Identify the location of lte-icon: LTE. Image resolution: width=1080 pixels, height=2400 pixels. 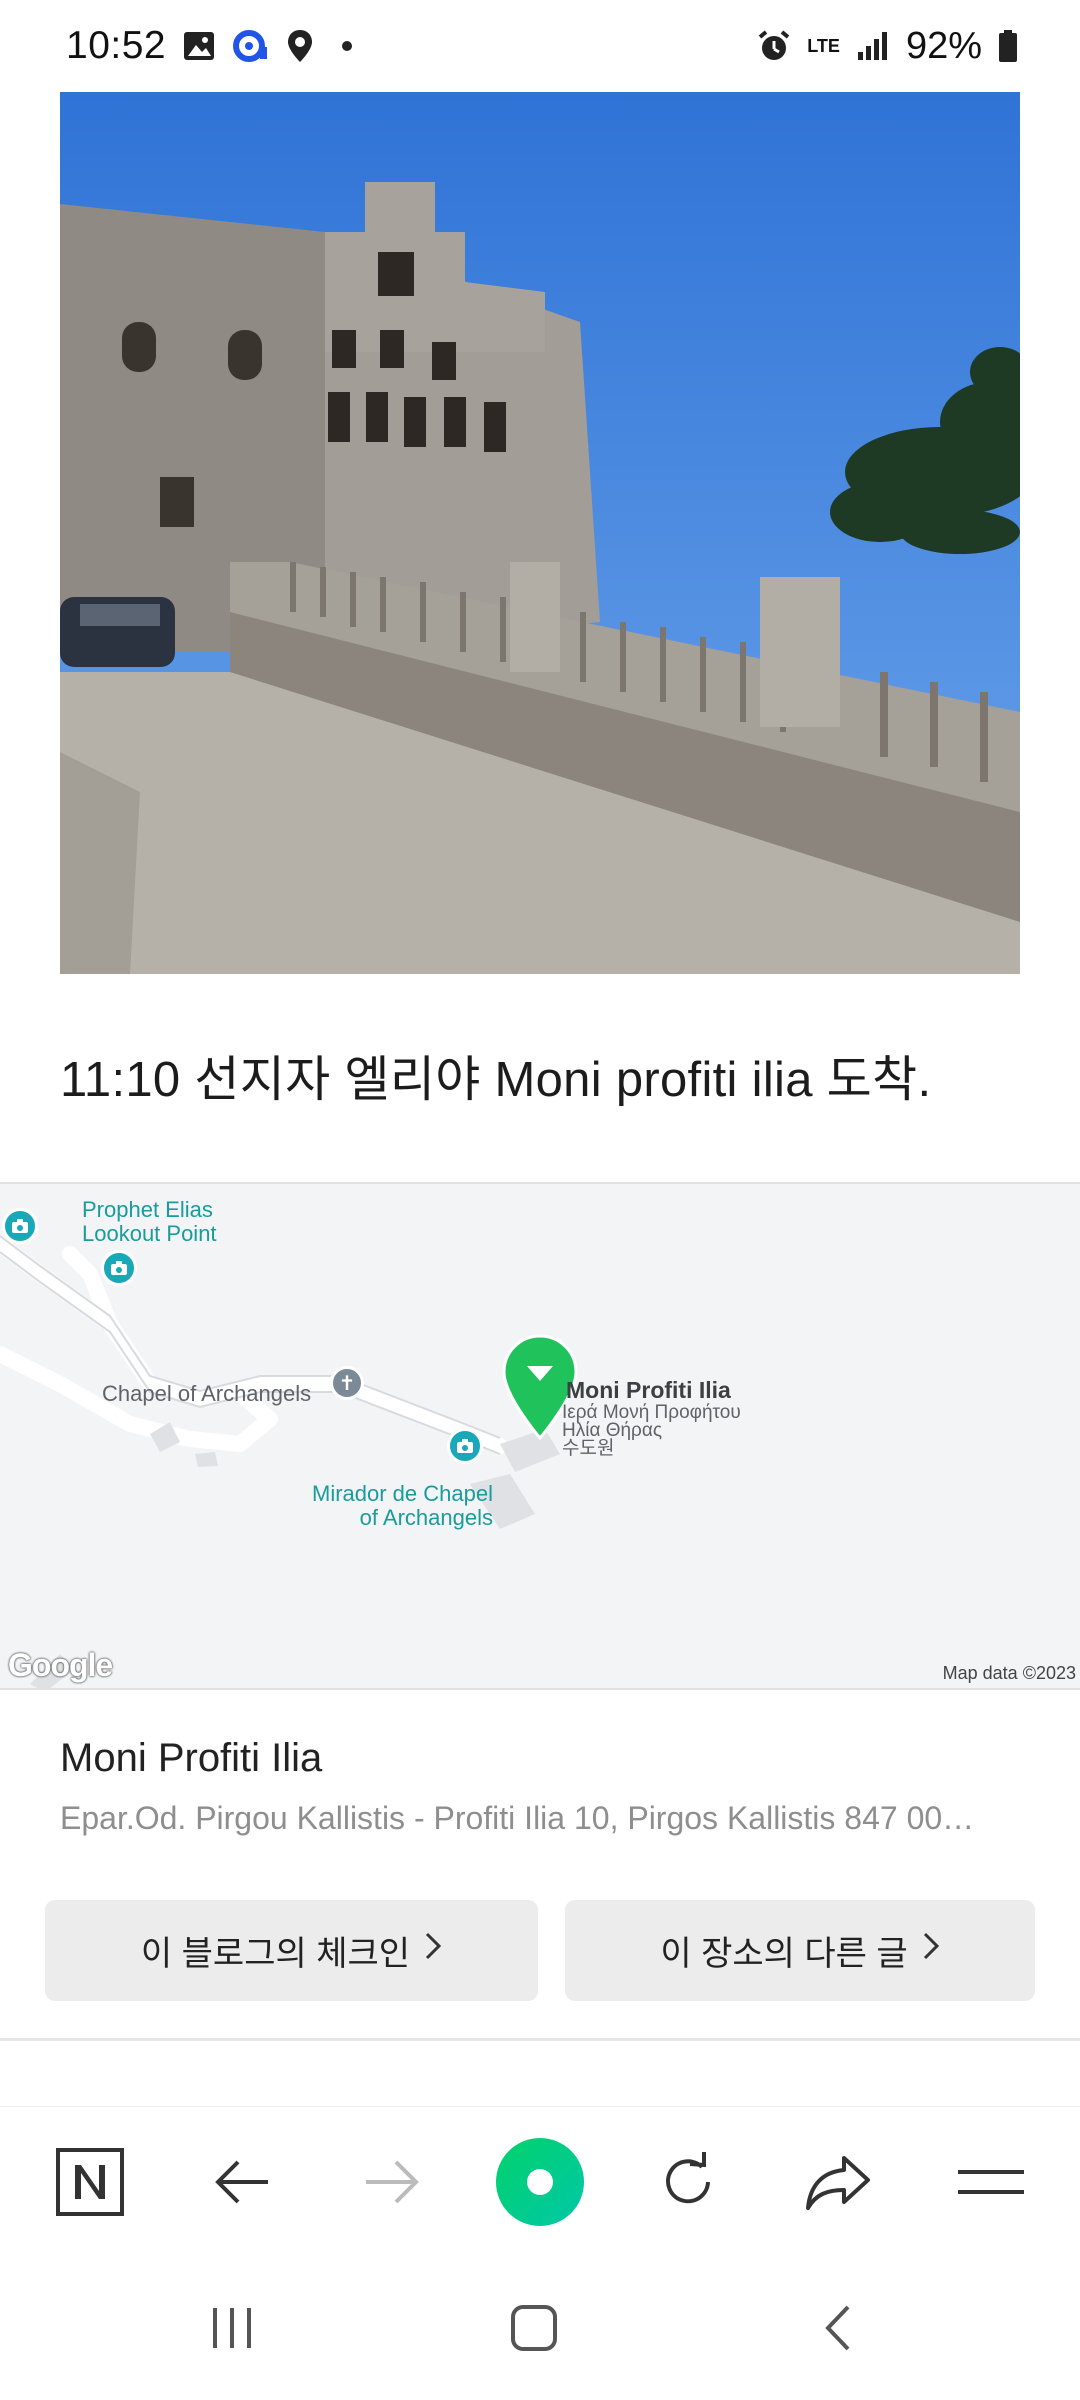
(823, 46).